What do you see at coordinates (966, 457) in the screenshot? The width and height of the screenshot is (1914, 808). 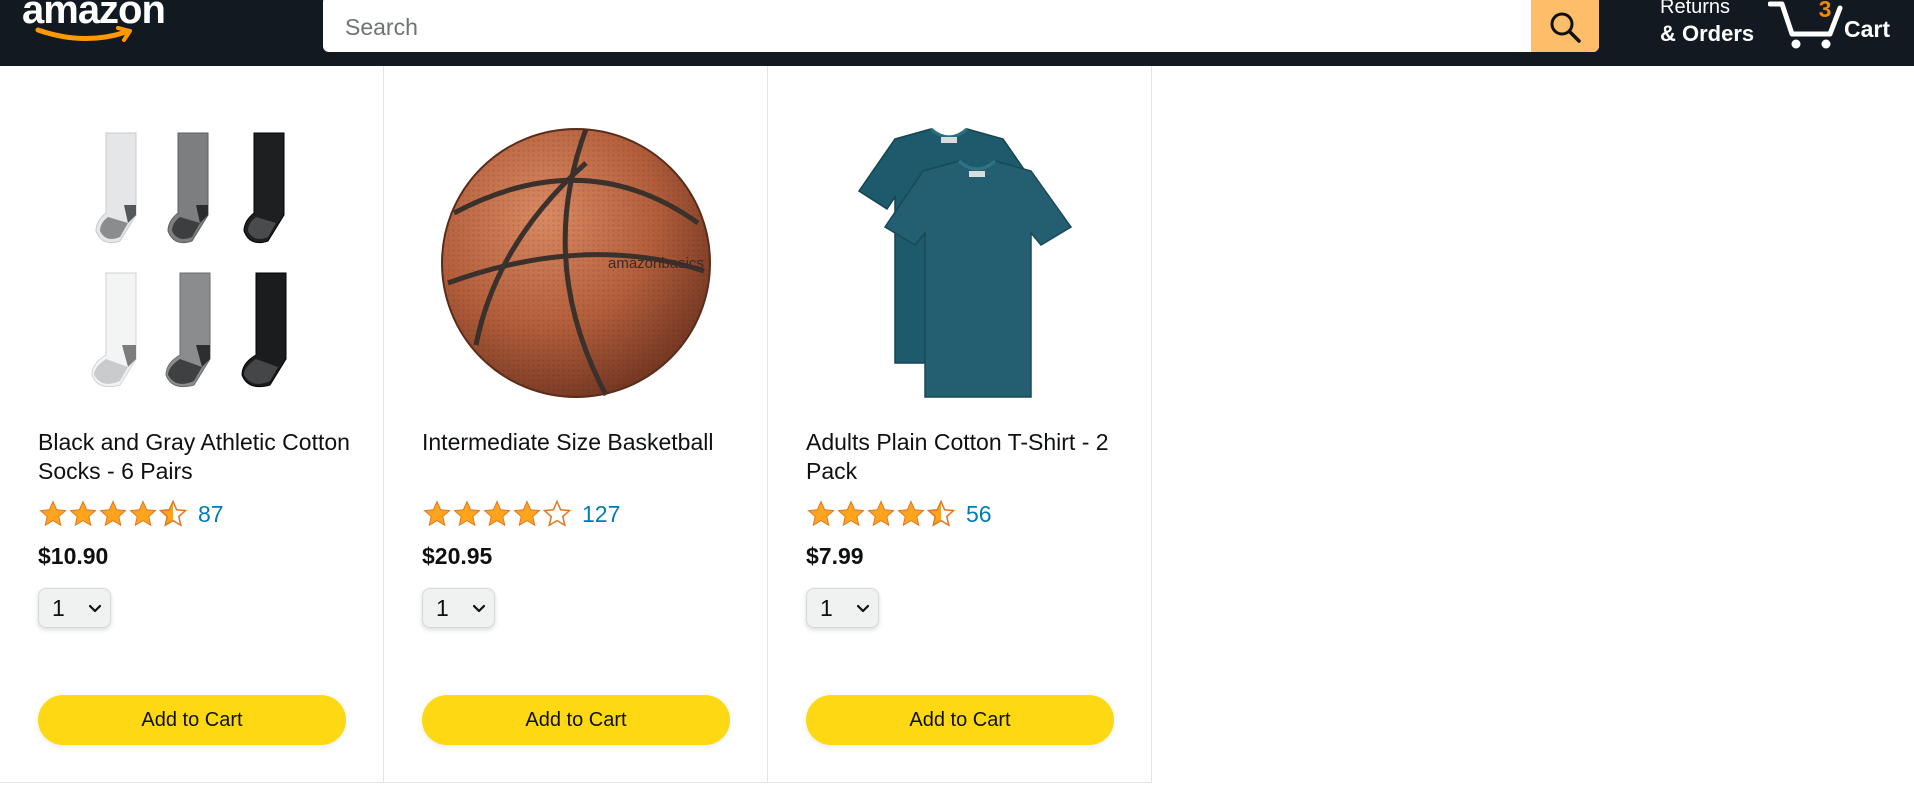 I see `product-name: Adults Plain Cotton T-Shirt - 2 Pack` at bounding box center [966, 457].